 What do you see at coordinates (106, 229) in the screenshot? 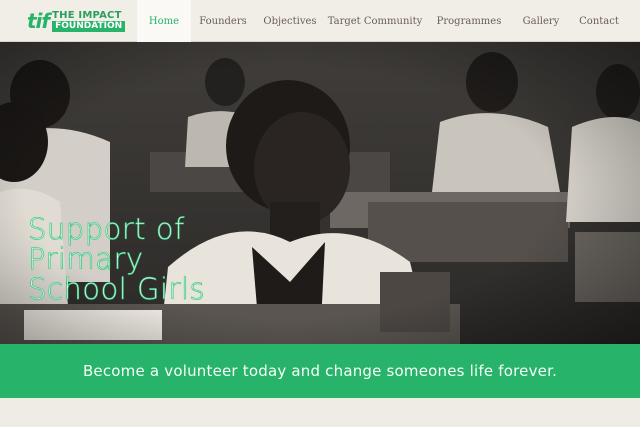
I see `hero-title-line1: Support of` at bounding box center [106, 229].